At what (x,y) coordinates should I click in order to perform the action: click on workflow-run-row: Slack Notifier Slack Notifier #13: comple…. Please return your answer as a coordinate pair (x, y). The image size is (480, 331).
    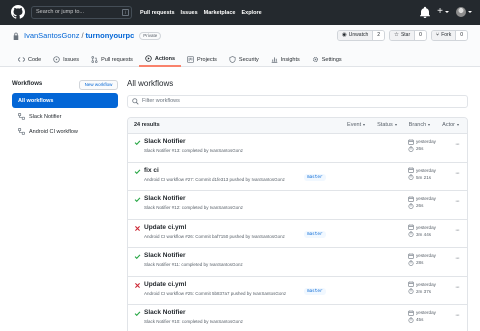
    Looking at the image, I should click on (297, 148).